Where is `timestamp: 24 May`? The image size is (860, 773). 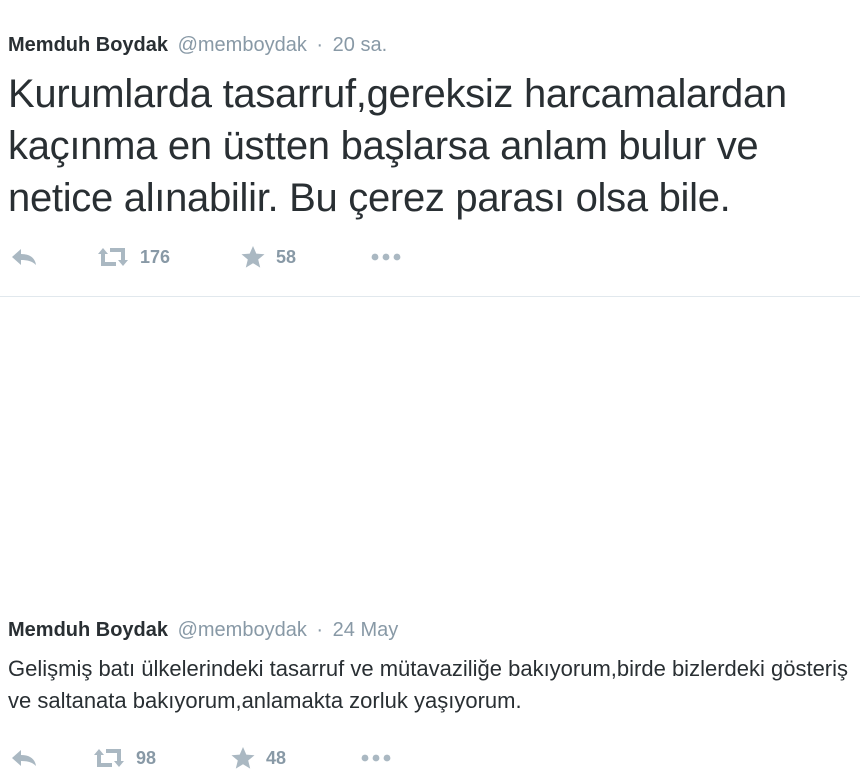 timestamp: 24 May is located at coordinates (366, 630).